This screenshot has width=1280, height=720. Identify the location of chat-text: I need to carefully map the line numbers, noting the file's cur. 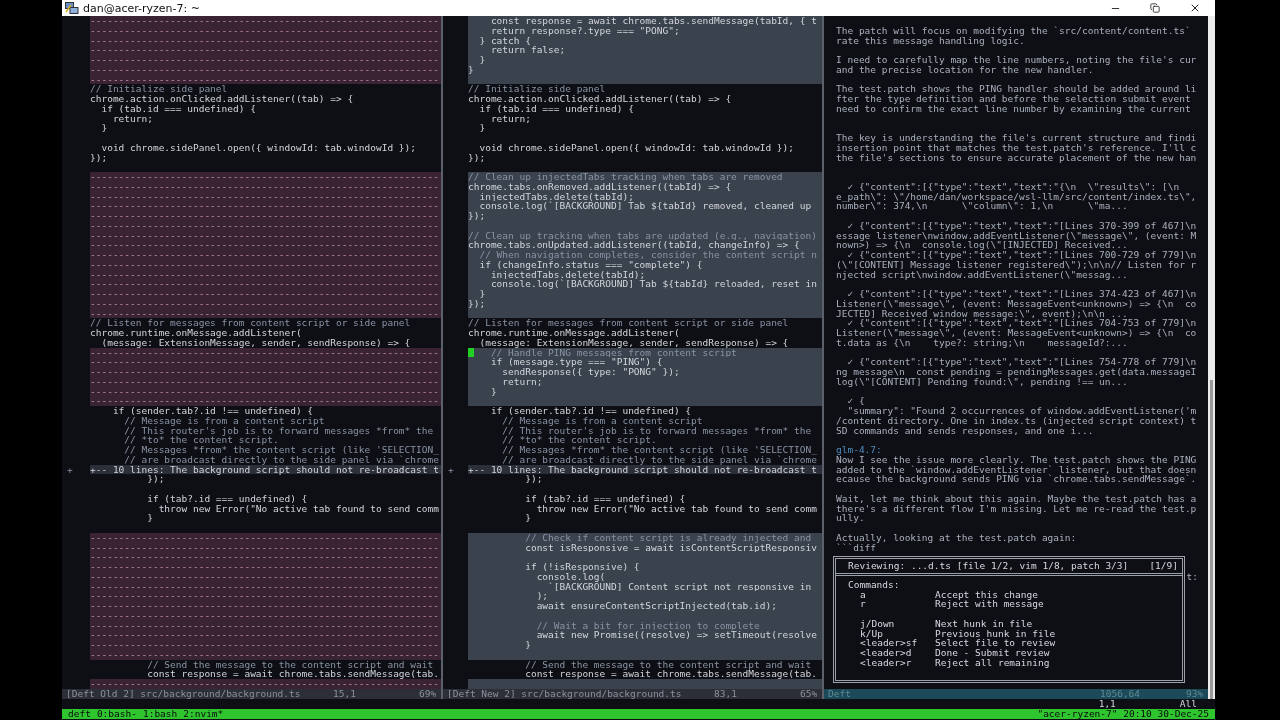
(1016, 60).